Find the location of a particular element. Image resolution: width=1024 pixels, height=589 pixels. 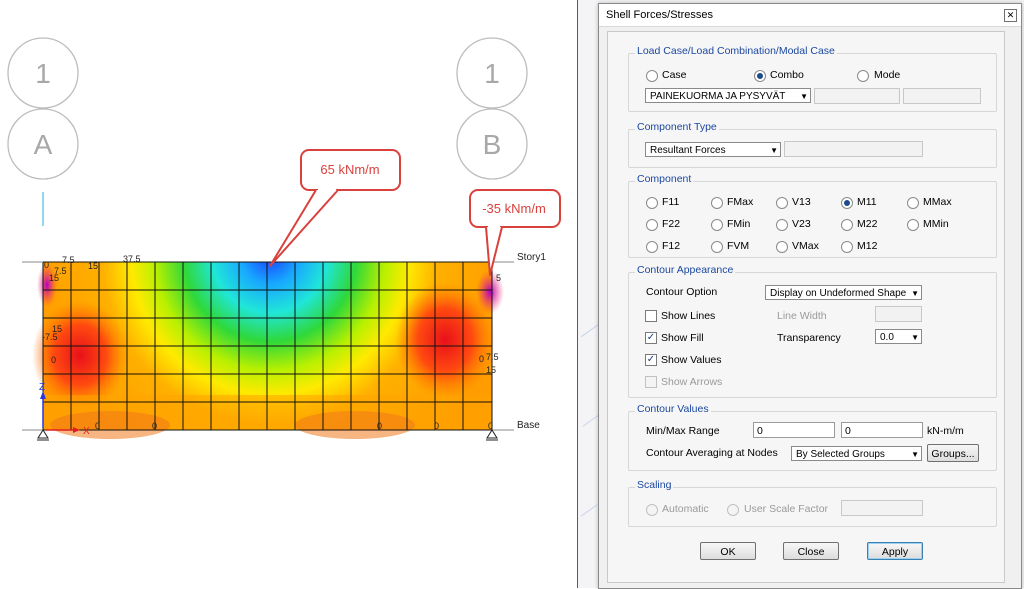

component-type-group-title: Component Type is located at coordinates (677, 127).